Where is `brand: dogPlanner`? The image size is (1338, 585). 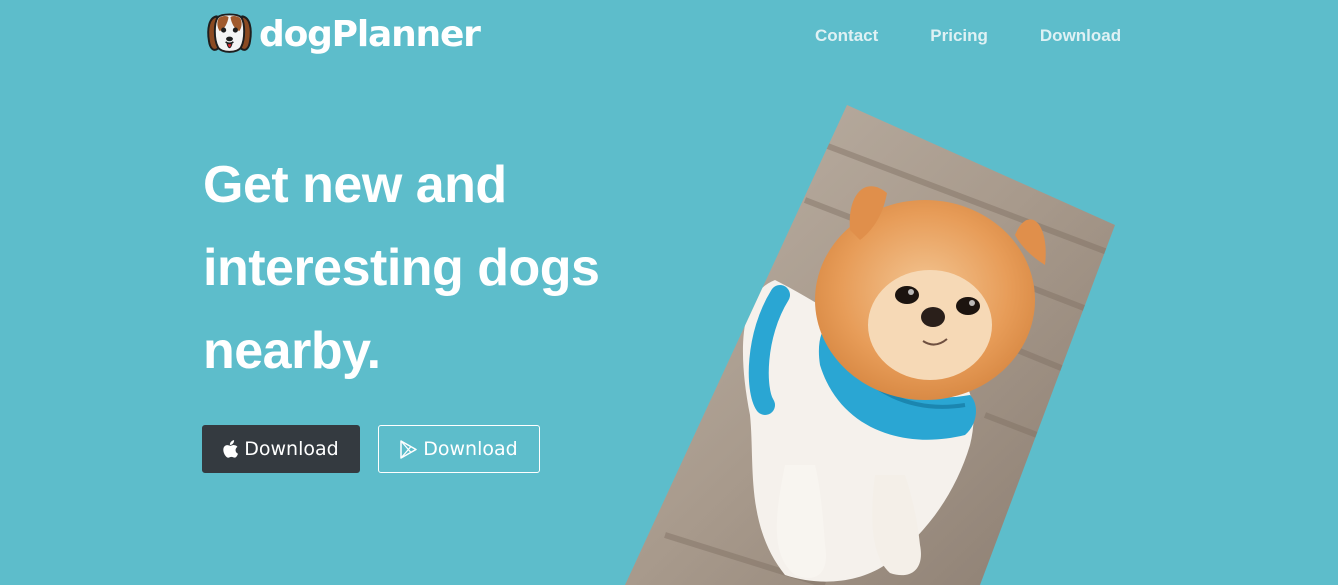 brand: dogPlanner is located at coordinates (343, 35).